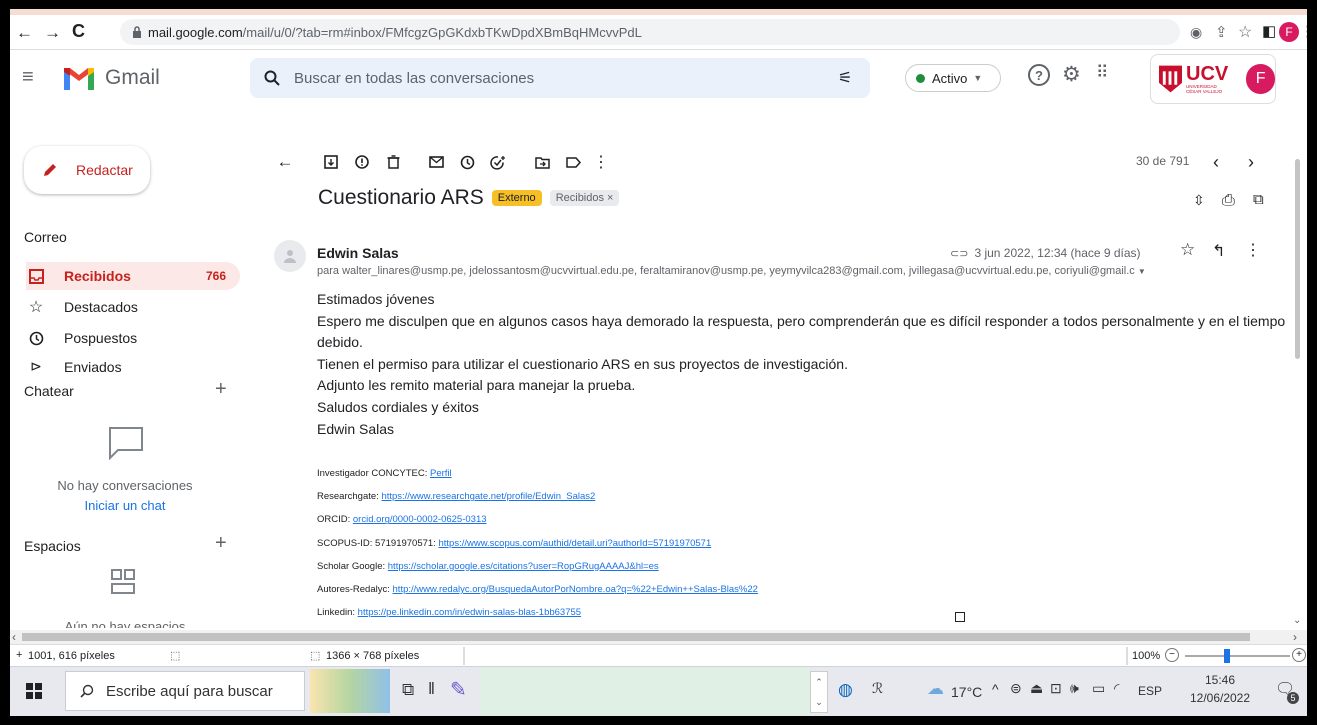 The image size is (1317, 725). I want to click on news-widget-icon, so click(350, 691).